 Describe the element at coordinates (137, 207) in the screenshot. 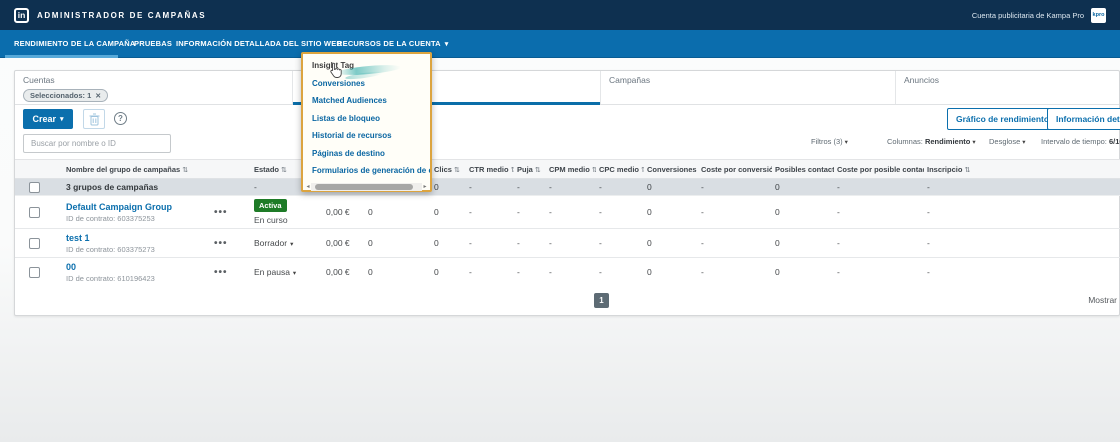

I see `campaign-group-link: Default Campaign Group` at that location.